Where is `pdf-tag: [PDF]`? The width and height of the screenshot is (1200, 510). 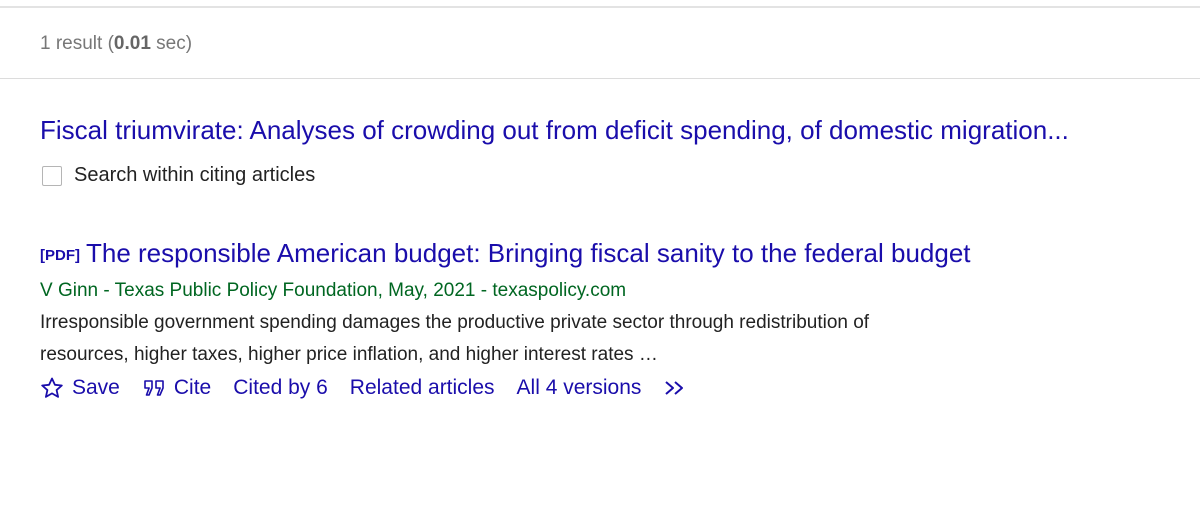 pdf-tag: [PDF] is located at coordinates (60, 255).